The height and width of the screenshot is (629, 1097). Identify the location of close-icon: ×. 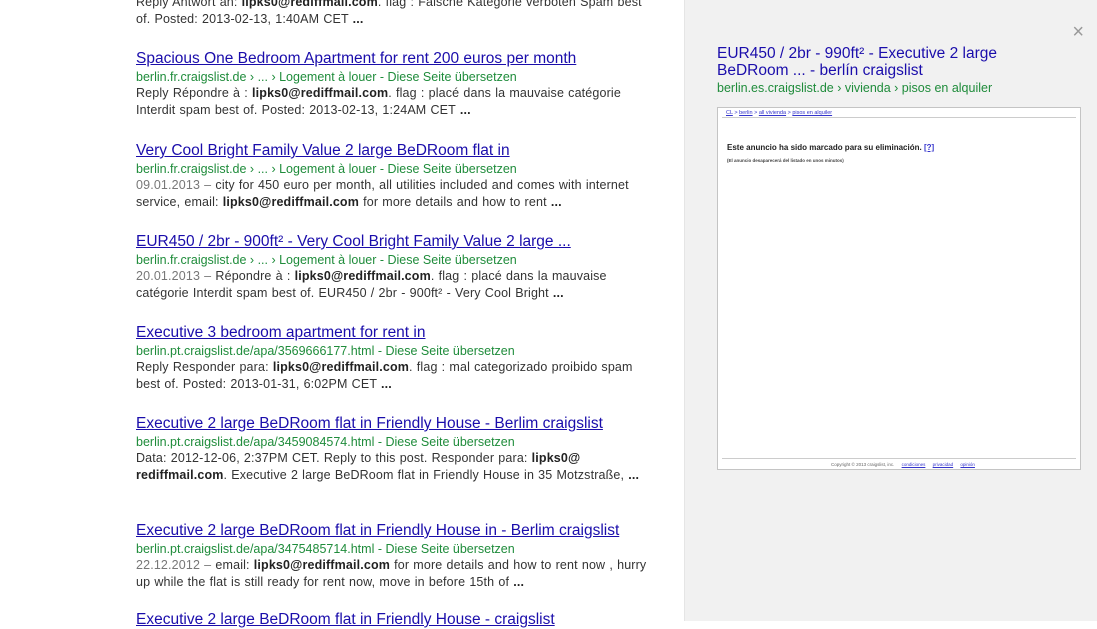
(1078, 32).